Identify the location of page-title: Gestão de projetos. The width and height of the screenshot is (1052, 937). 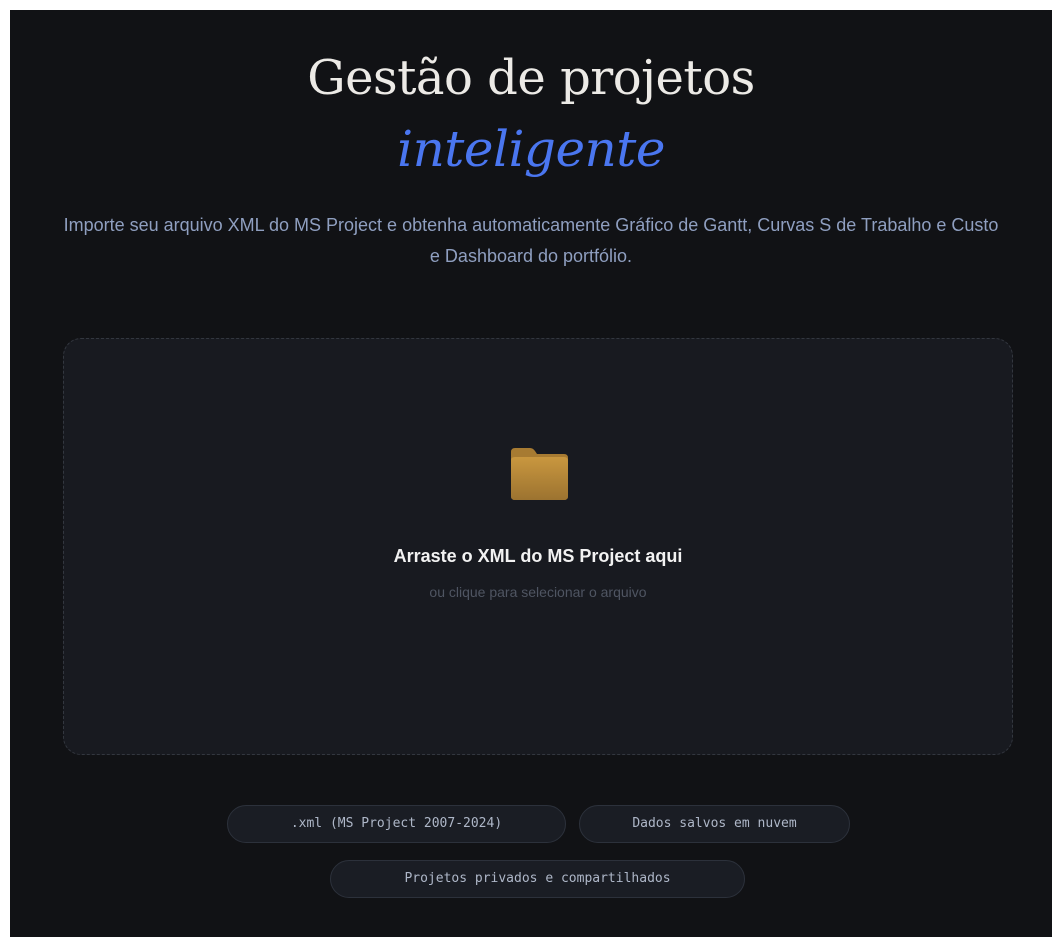
(531, 78).